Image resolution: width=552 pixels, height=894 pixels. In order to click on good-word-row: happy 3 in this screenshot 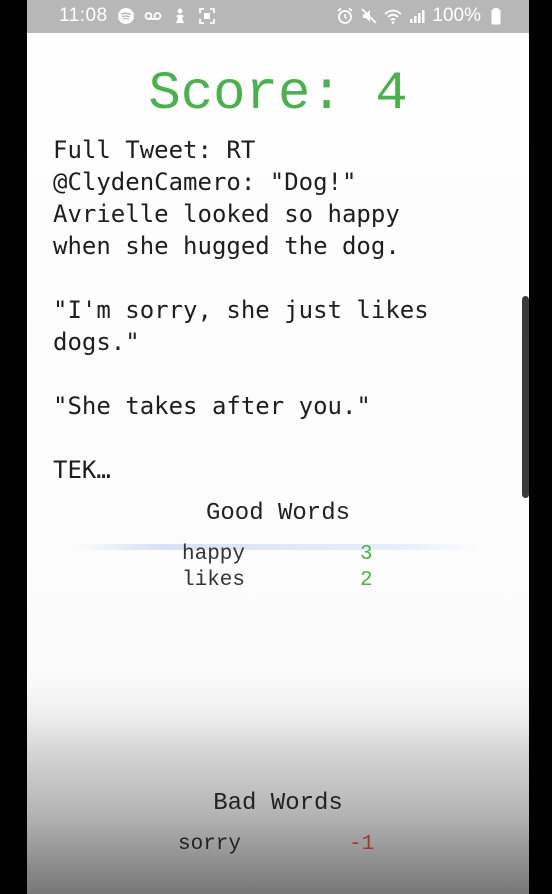, I will do `click(282, 555)`.